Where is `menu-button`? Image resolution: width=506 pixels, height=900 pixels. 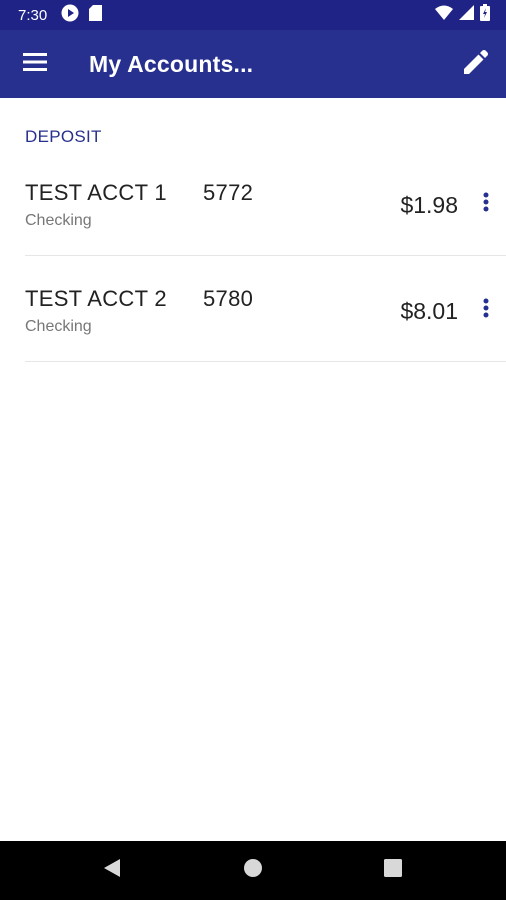 menu-button is located at coordinates (35, 64).